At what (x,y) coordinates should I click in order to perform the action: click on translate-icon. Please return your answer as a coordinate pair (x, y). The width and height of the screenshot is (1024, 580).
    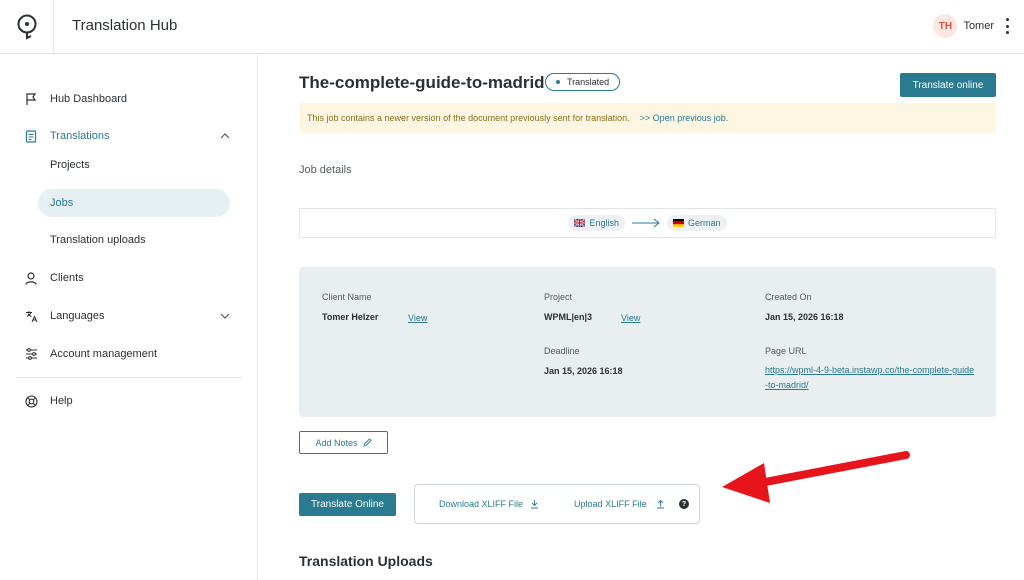
    Looking at the image, I should click on (31, 316).